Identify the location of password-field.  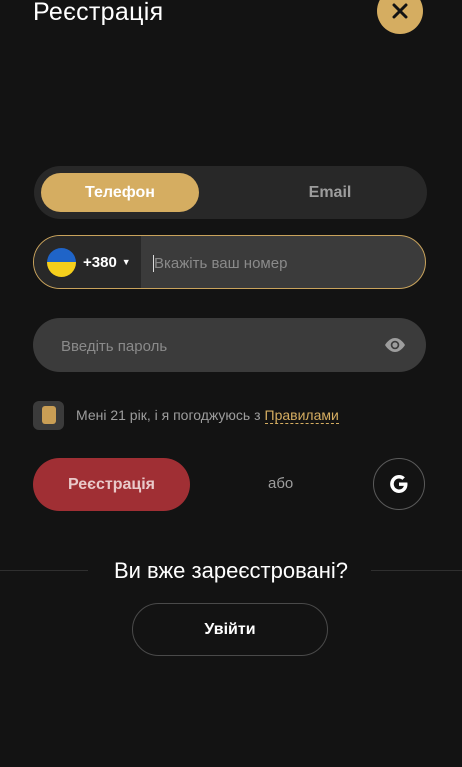
(229, 346).